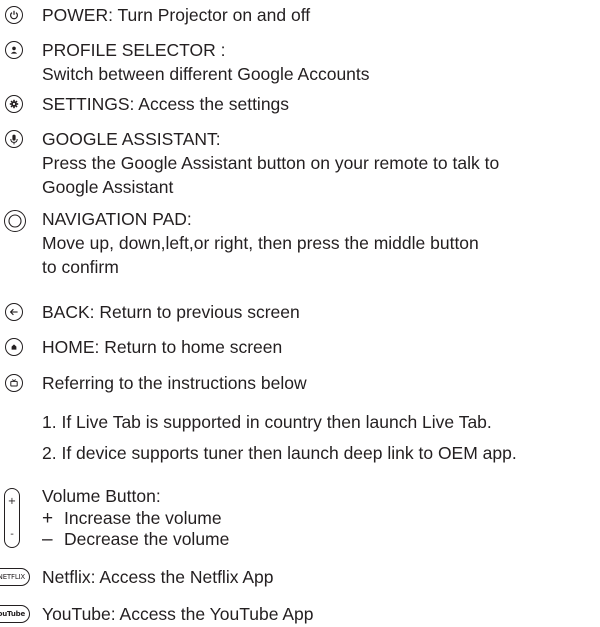 Image resolution: width=600 pixels, height=627 pixels. What do you see at coordinates (171, 312) in the screenshot?
I see `back-label: BACK: Return to previous screen` at bounding box center [171, 312].